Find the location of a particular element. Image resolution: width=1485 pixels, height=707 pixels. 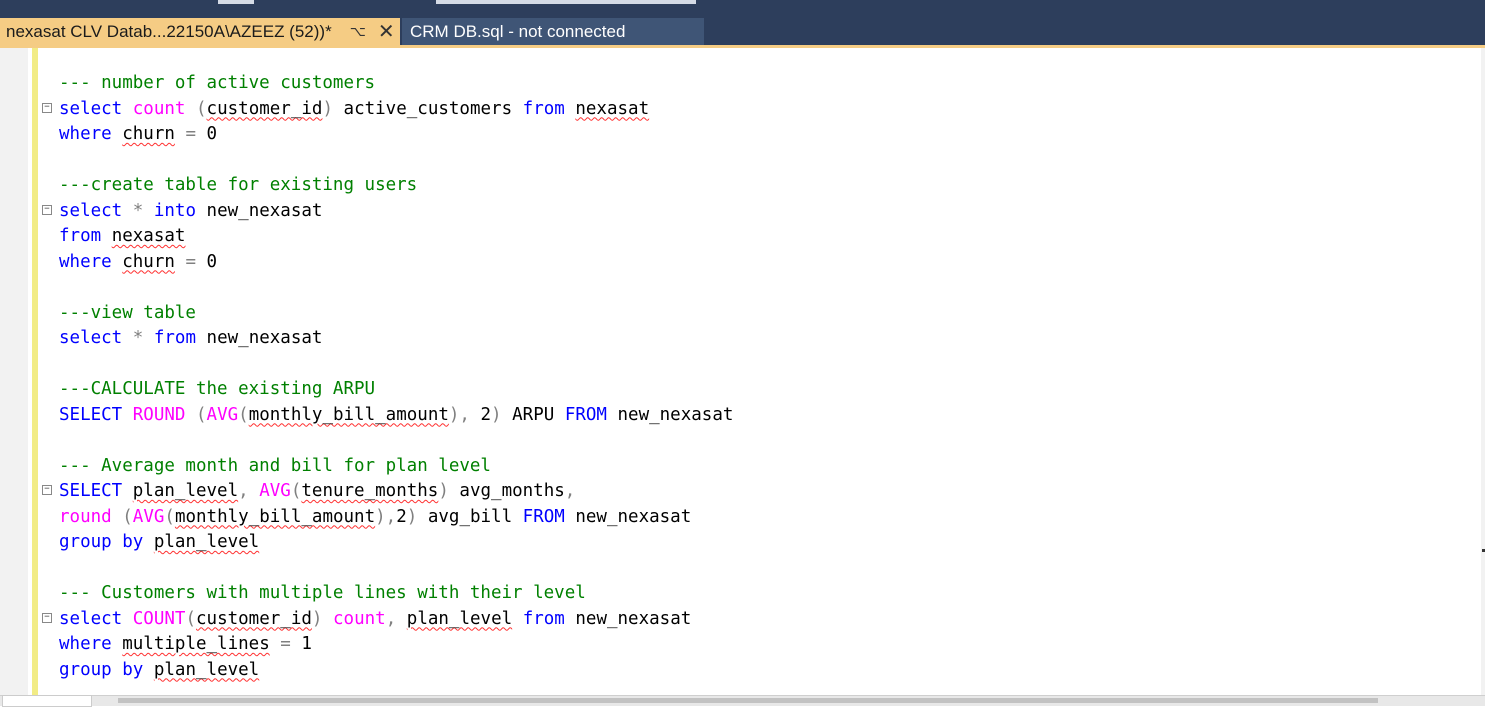

tab-label: nexasat CLV Datab...22150A\AZEEZ (52))* is located at coordinates (169, 31).